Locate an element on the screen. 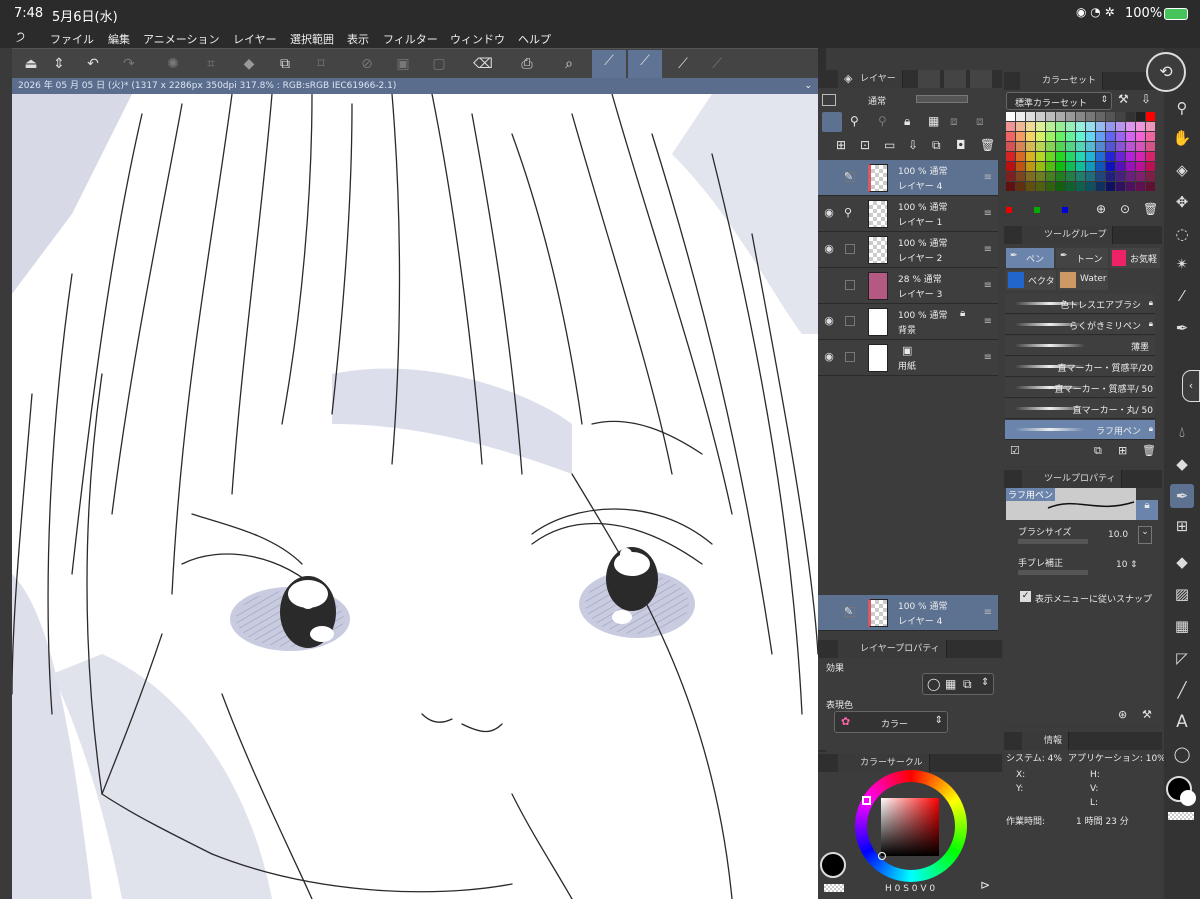  subtool-tab-water: Water is located at coordinates (1083, 280).